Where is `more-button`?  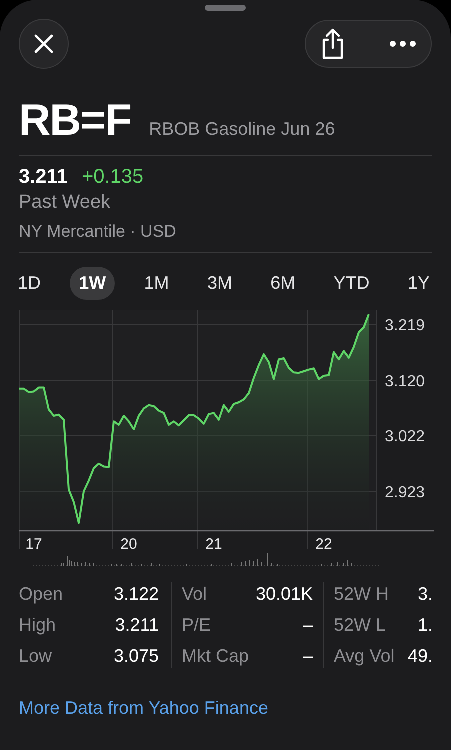
more-button is located at coordinates (403, 44).